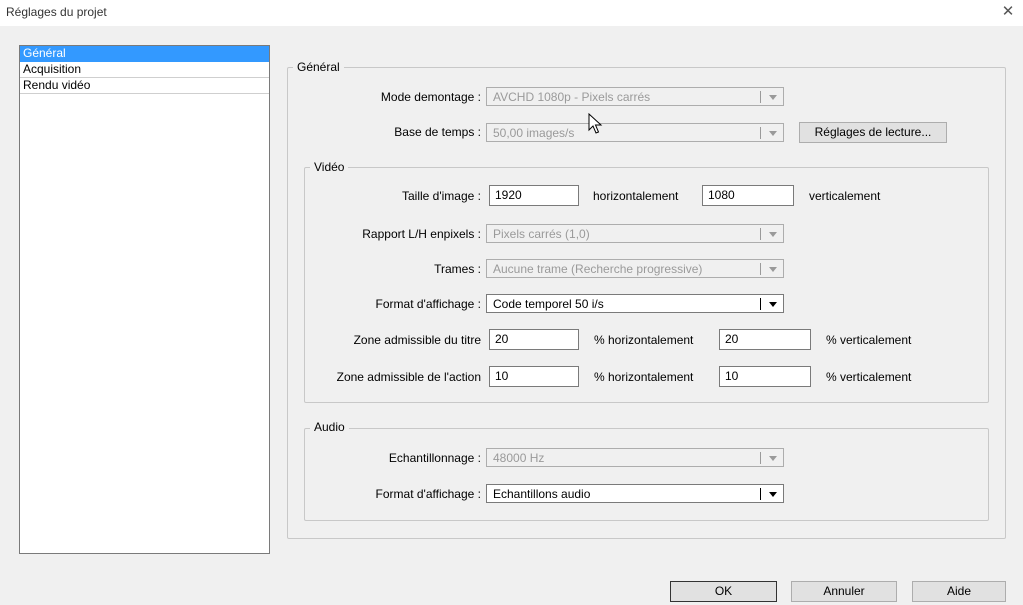 Image resolution: width=1023 pixels, height=605 pixels. Describe the element at coordinates (869, 377) in the screenshot. I see `action-safe-vertical-unit: % verticalement` at that location.